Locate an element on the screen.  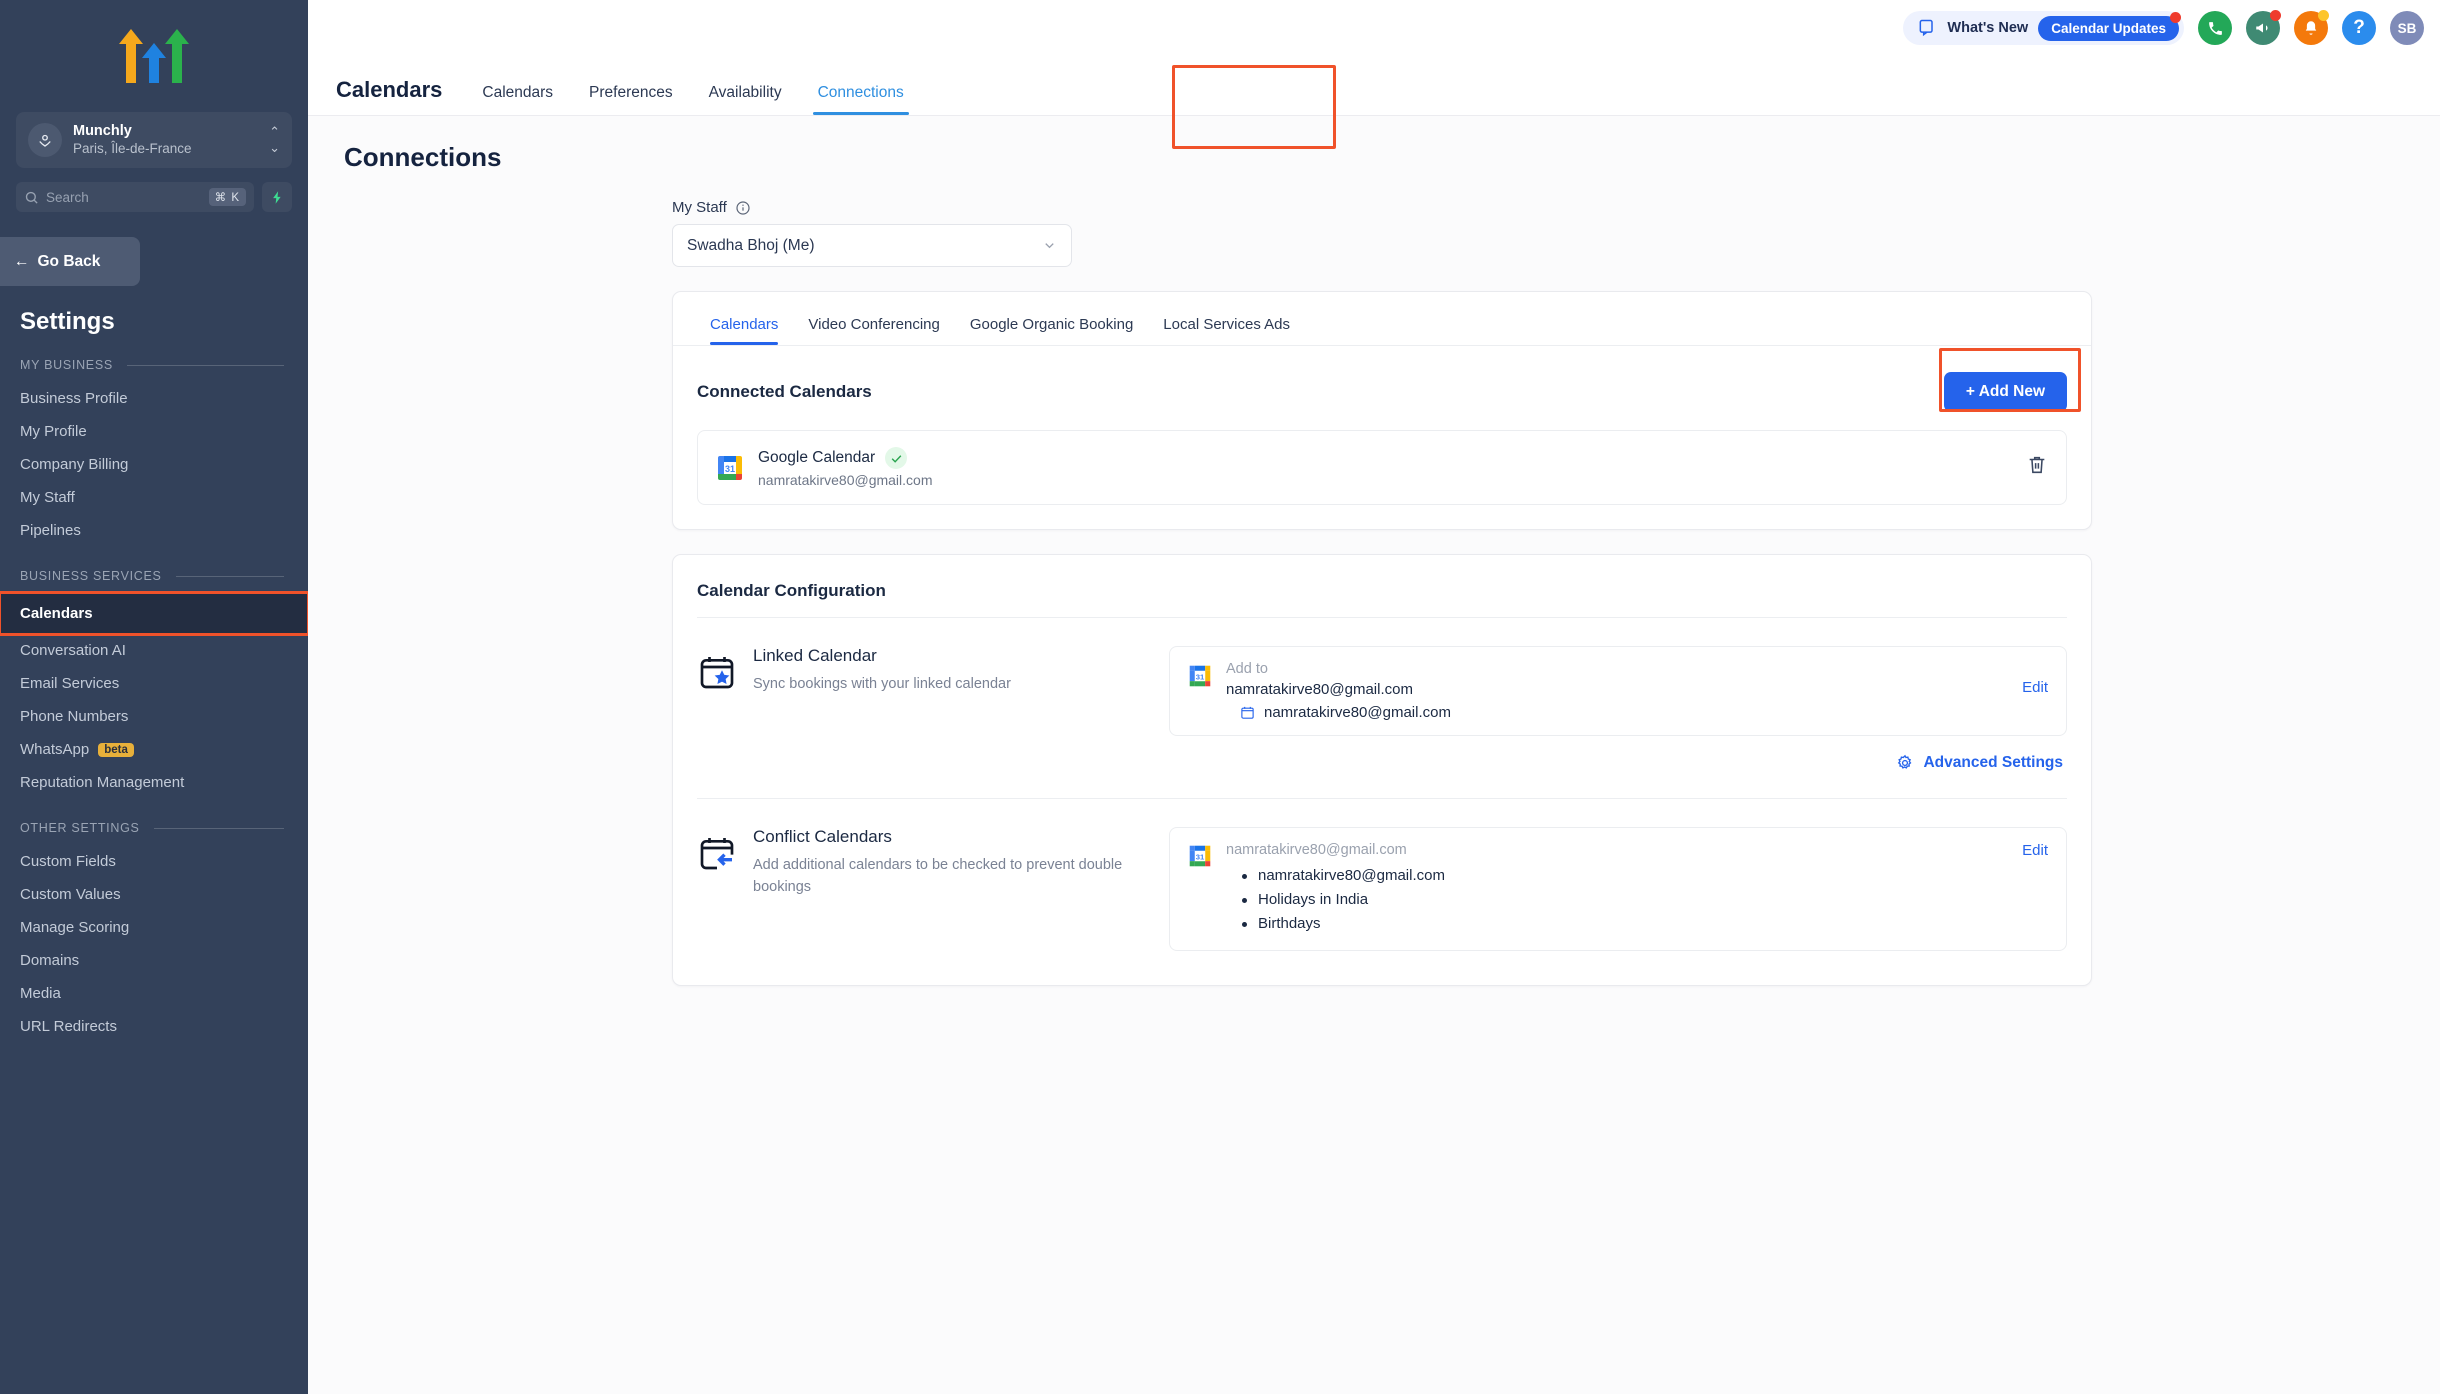
logo is located at coordinates (154, 56).